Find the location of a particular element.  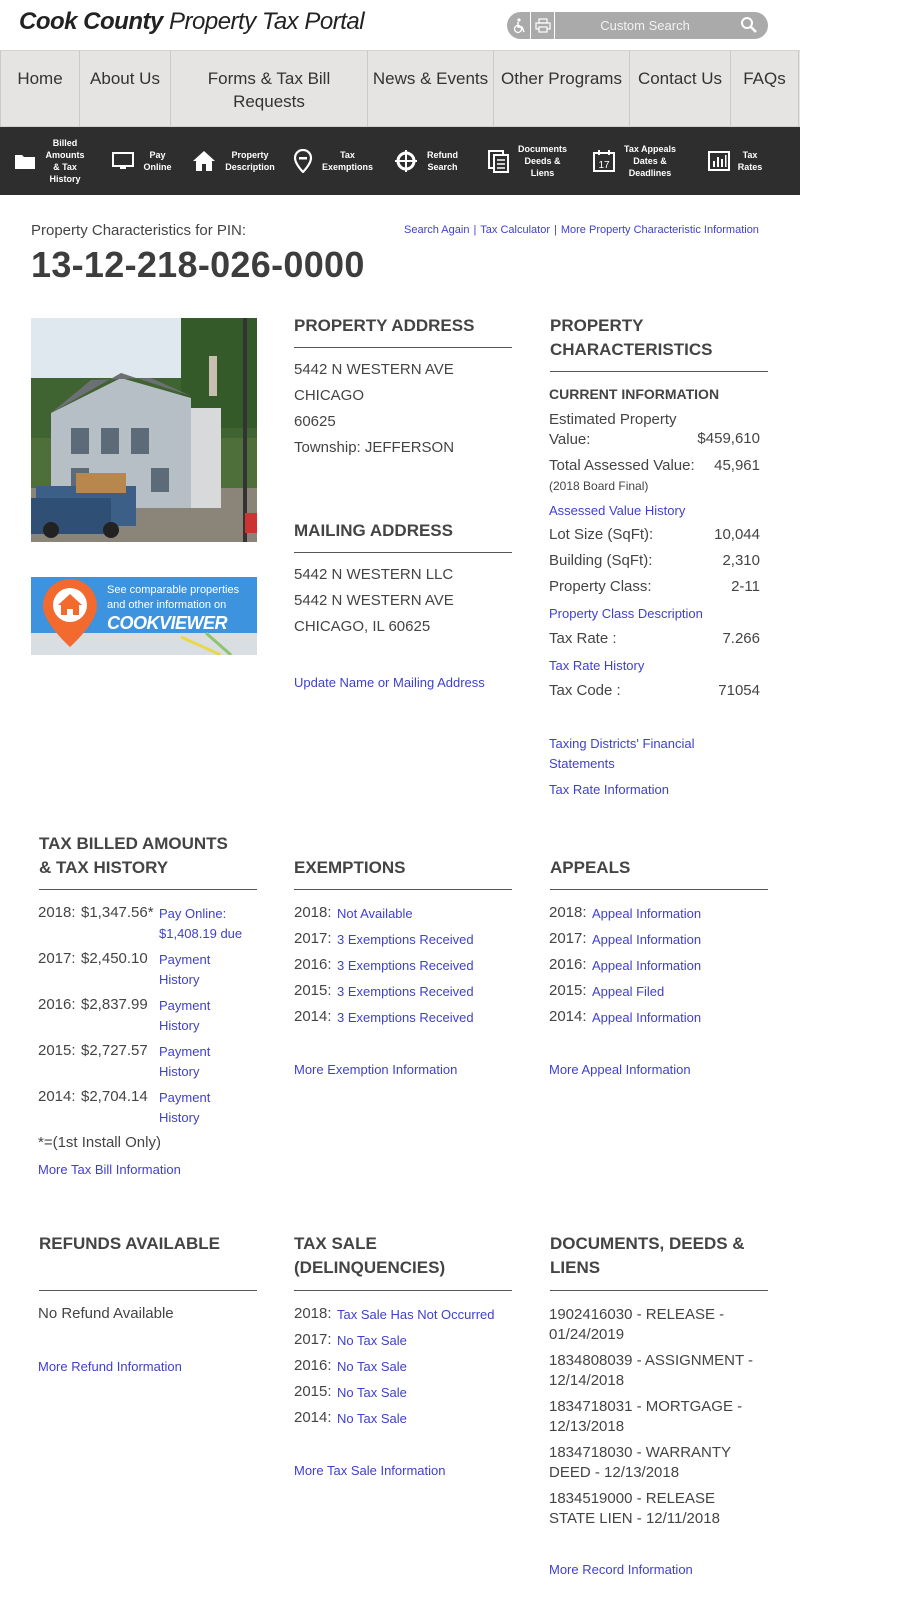

mailing-address-section: MAILING ADDRESS is located at coordinates (403, 531).